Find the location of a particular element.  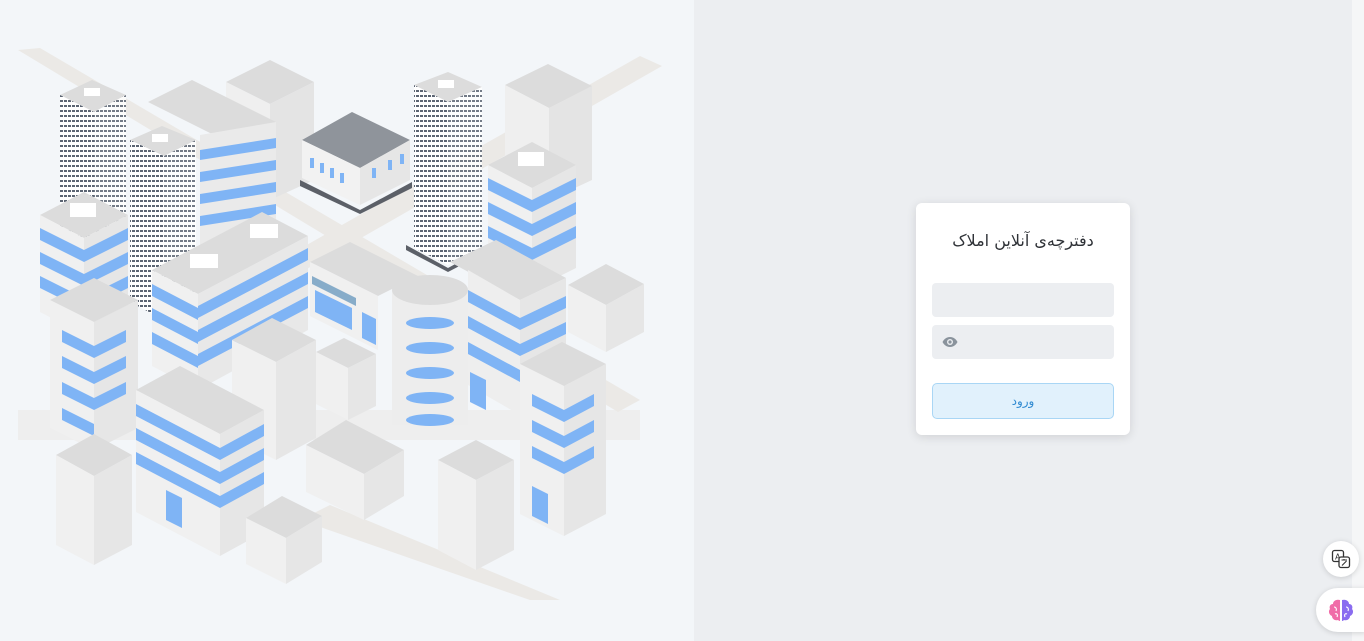

eye-icon is located at coordinates (950, 342).